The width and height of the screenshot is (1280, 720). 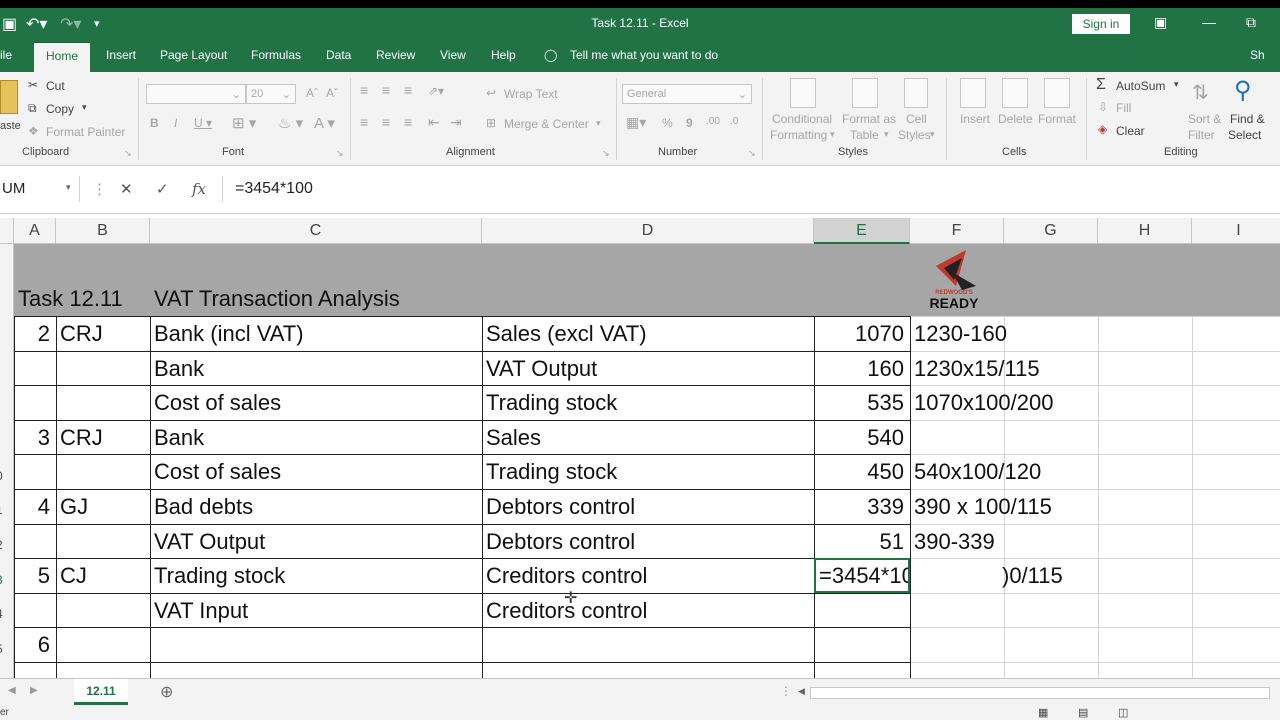 What do you see at coordinates (316, 610) in the screenshot?
I see `cell-c: VAT Input` at bounding box center [316, 610].